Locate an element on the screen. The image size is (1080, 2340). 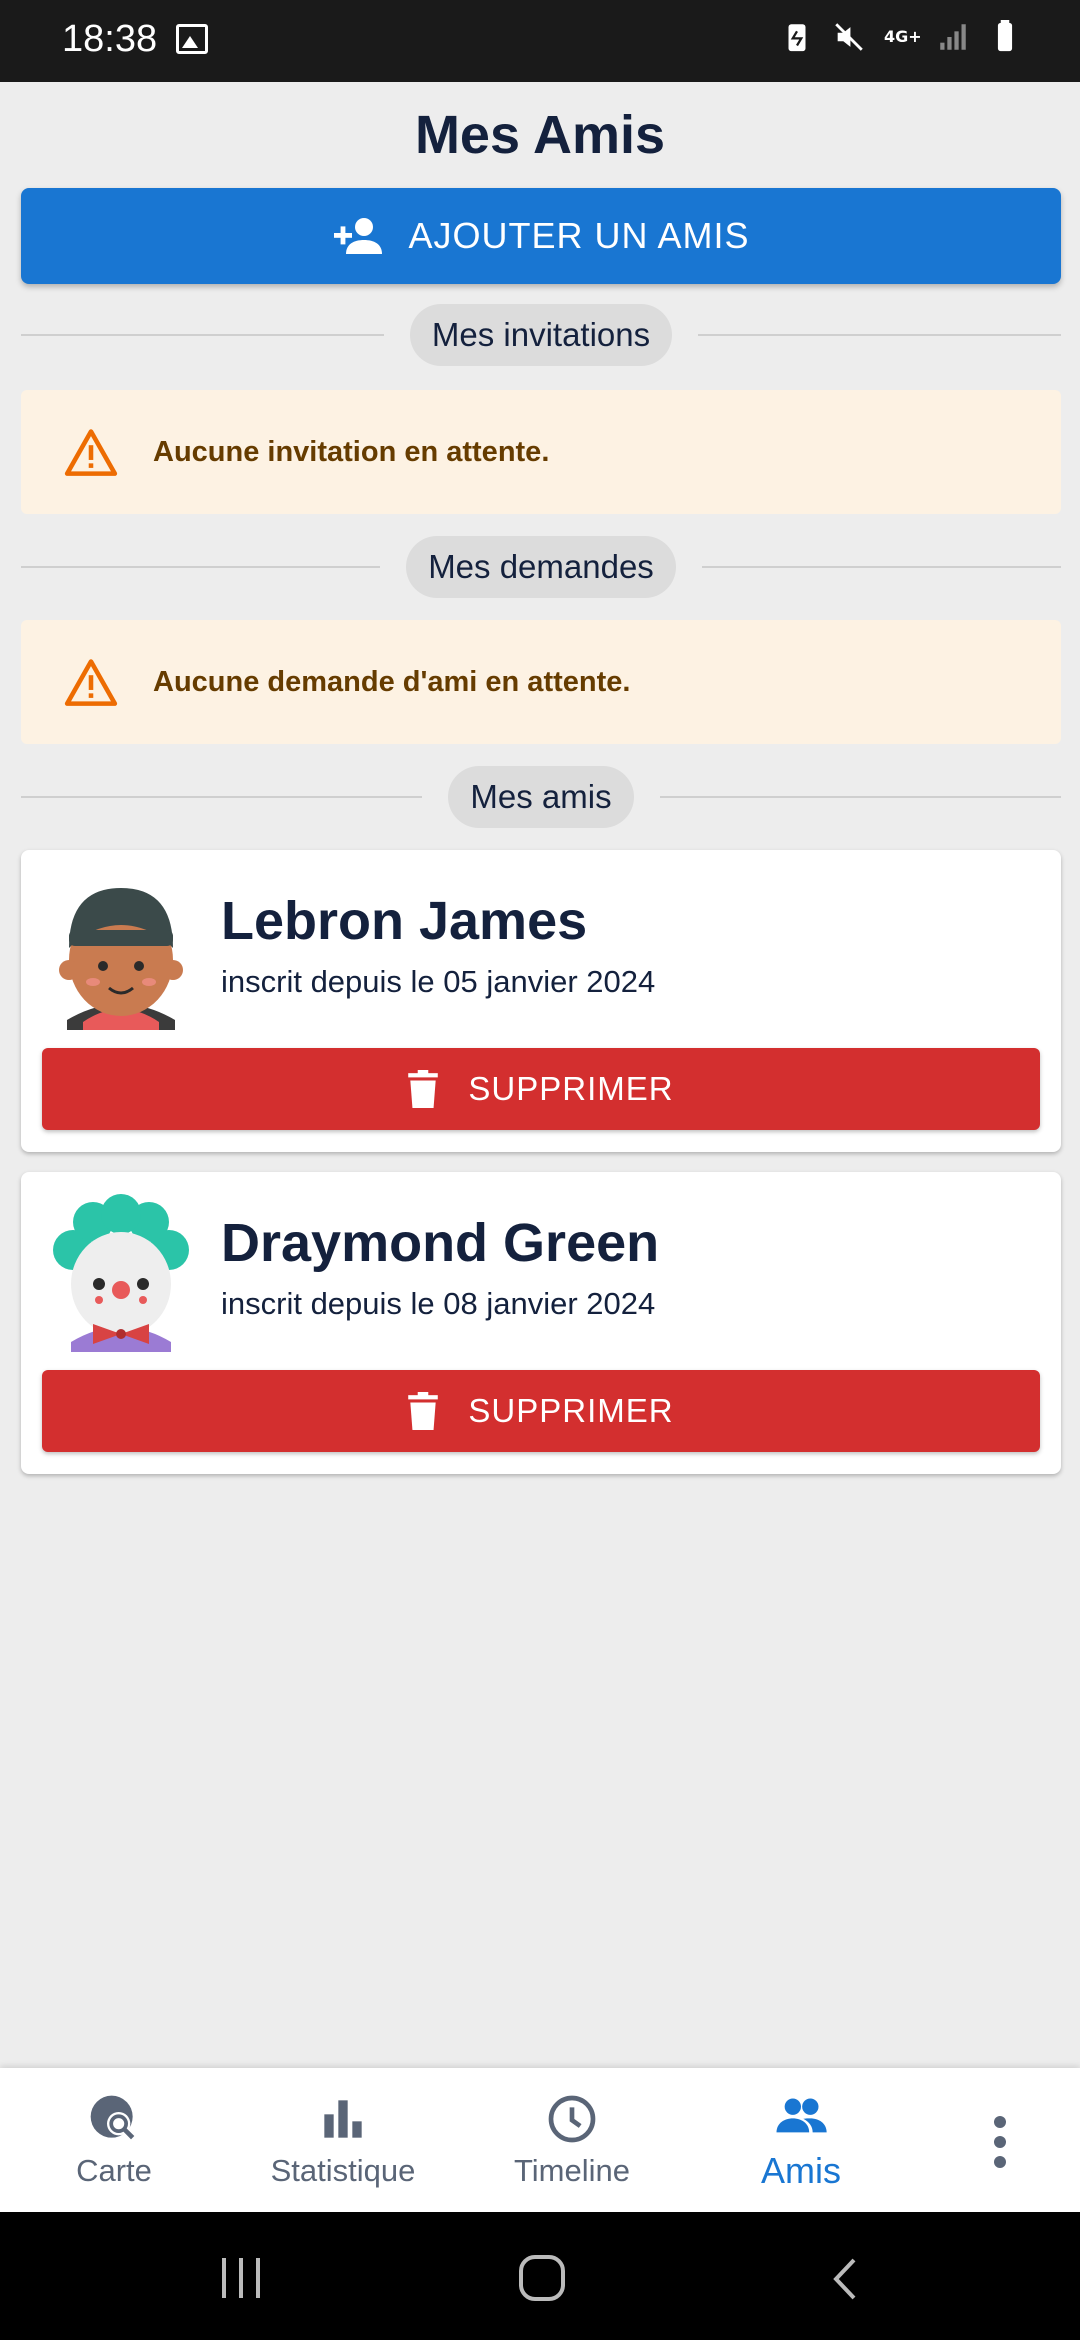
people-icon is located at coordinates (801, 2115).